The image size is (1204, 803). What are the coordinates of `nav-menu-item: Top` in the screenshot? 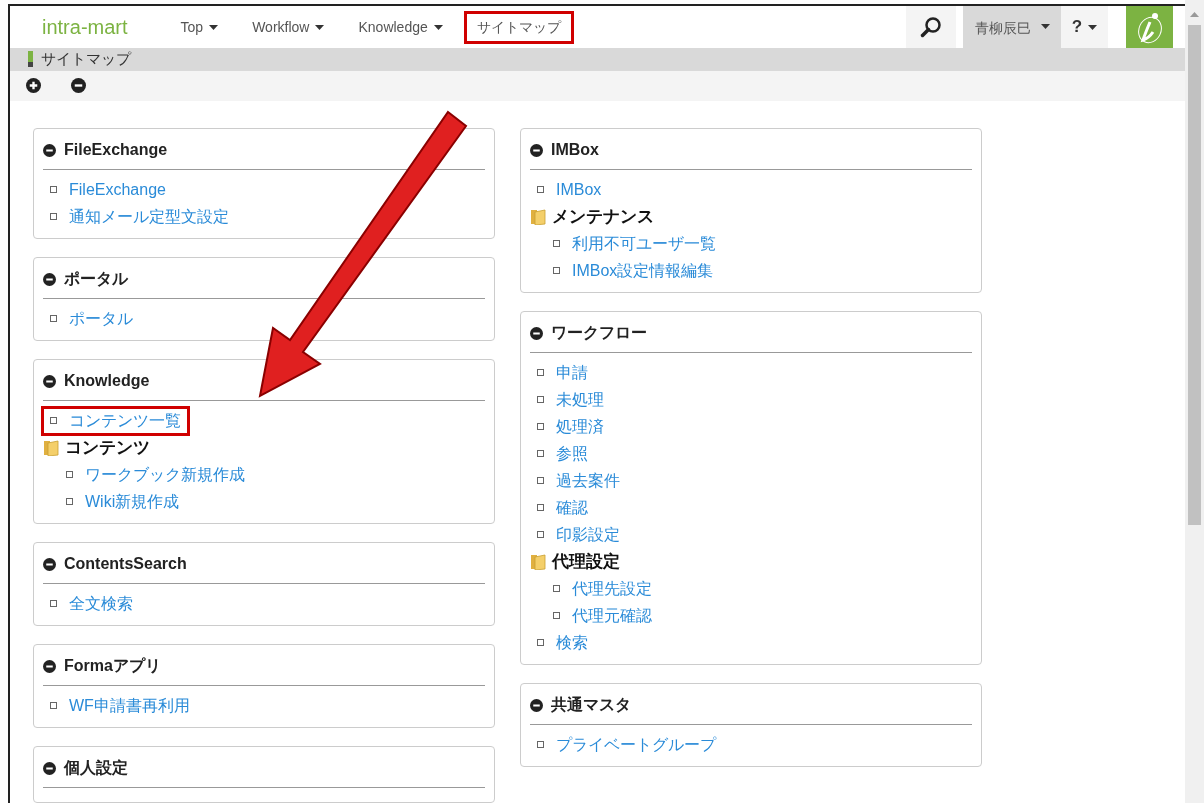 It's located at (199, 27).